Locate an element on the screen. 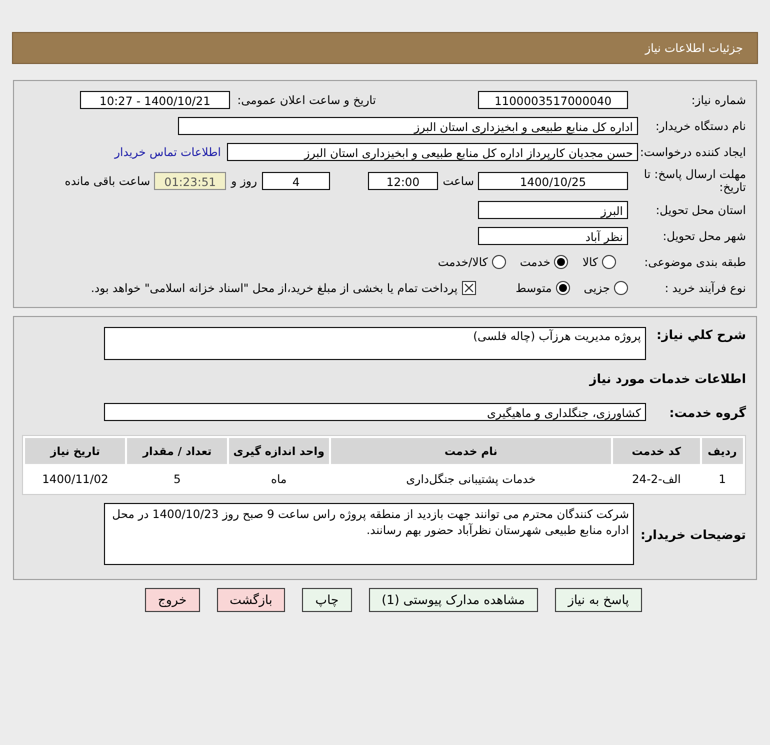 The width and height of the screenshot is (770, 745). field-label: روز و is located at coordinates (244, 181).